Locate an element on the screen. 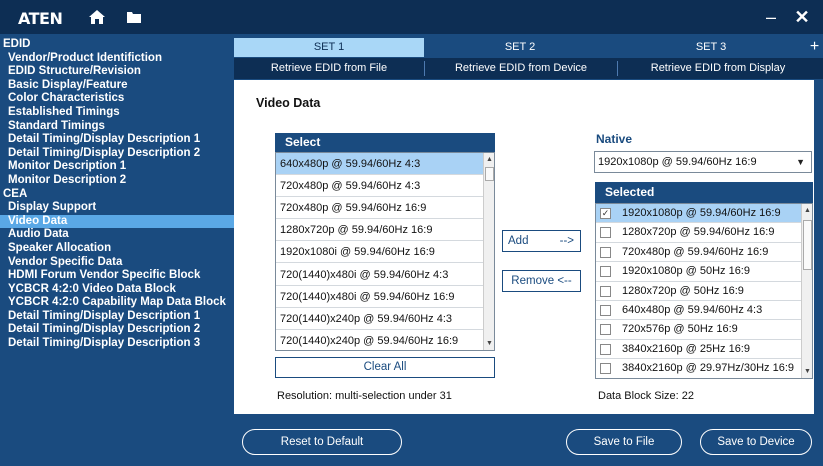 The width and height of the screenshot is (823, 466). retrieve-from-file-button: Retrieve EDID from File is located at coordinates (329, 68).